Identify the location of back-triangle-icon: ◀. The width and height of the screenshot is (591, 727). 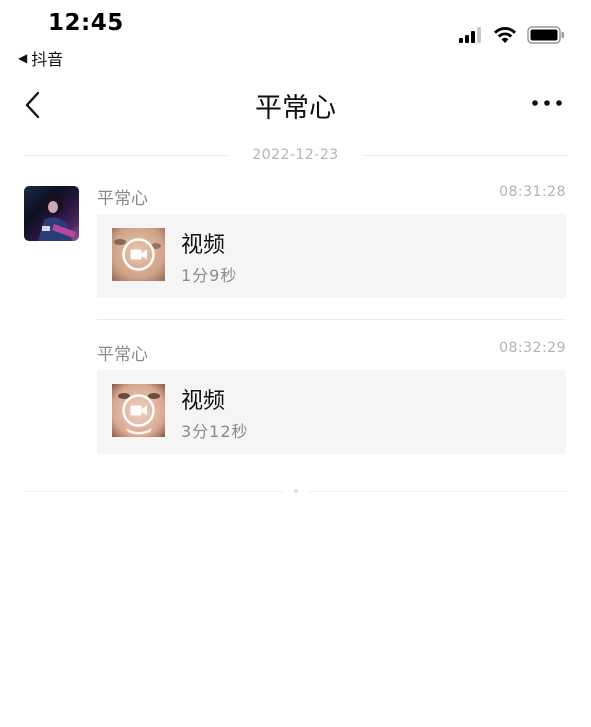
(23, 58).